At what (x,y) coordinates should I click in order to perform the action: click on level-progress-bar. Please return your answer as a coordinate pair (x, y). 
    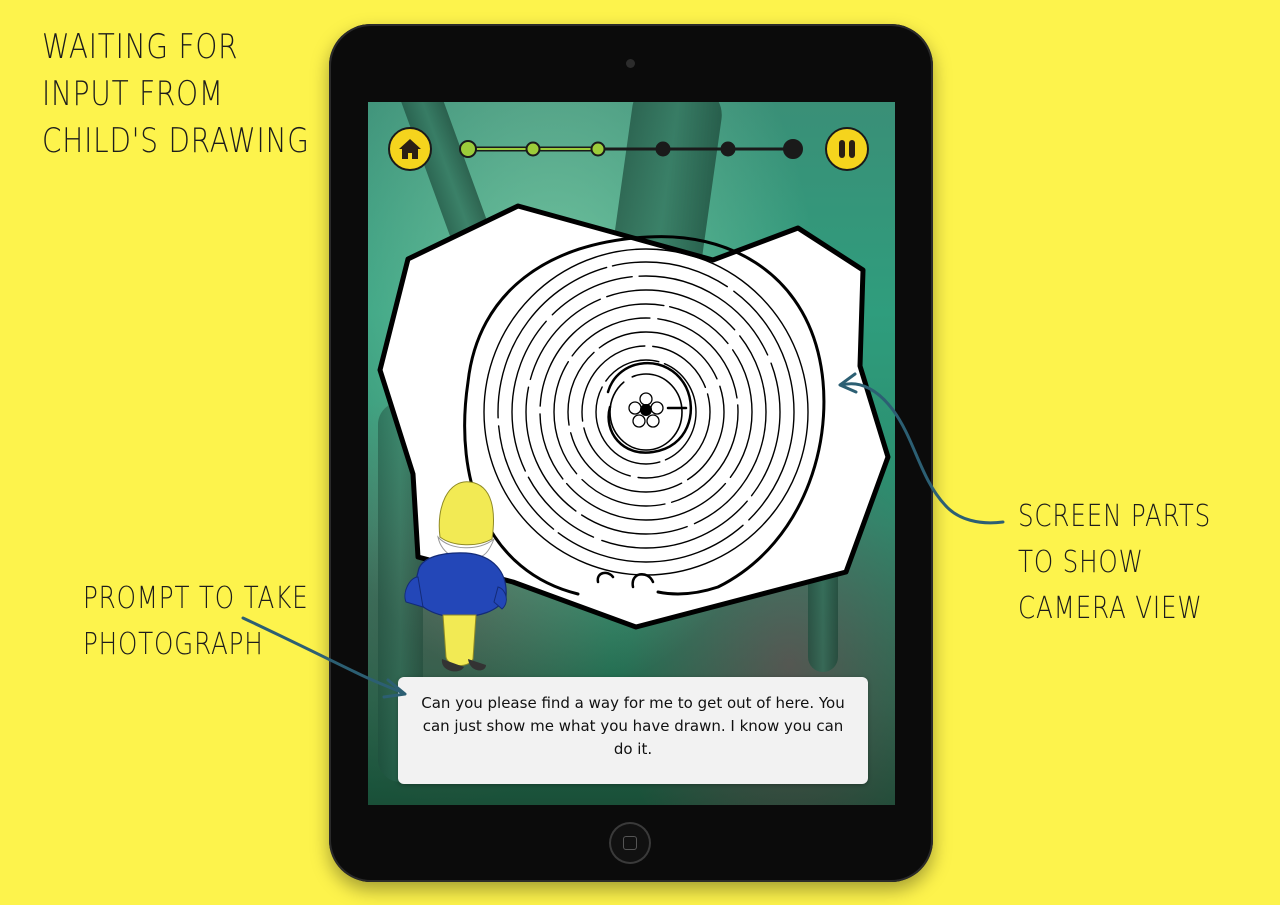
    Looking at the image, I should click on (631, 149).